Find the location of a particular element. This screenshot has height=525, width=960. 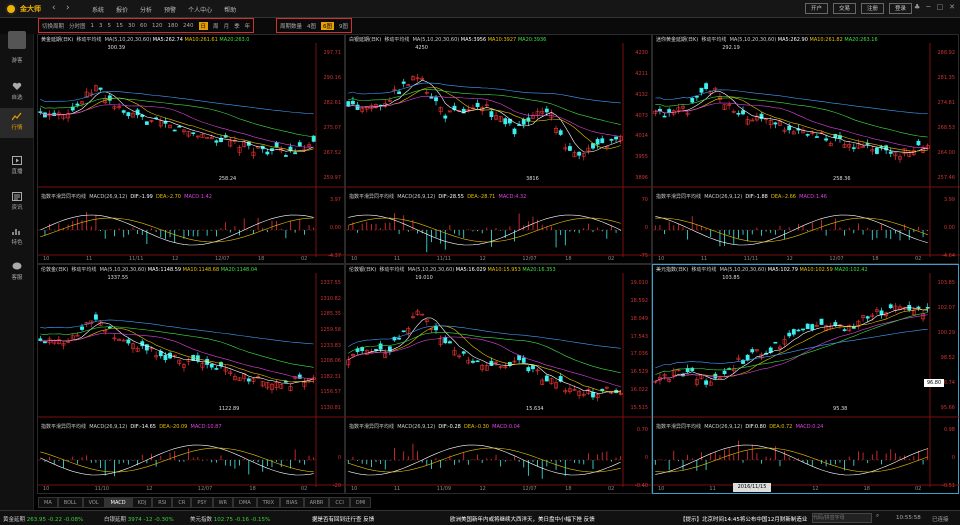

tab-trix: TRIX is located at coordinates (268, 502).